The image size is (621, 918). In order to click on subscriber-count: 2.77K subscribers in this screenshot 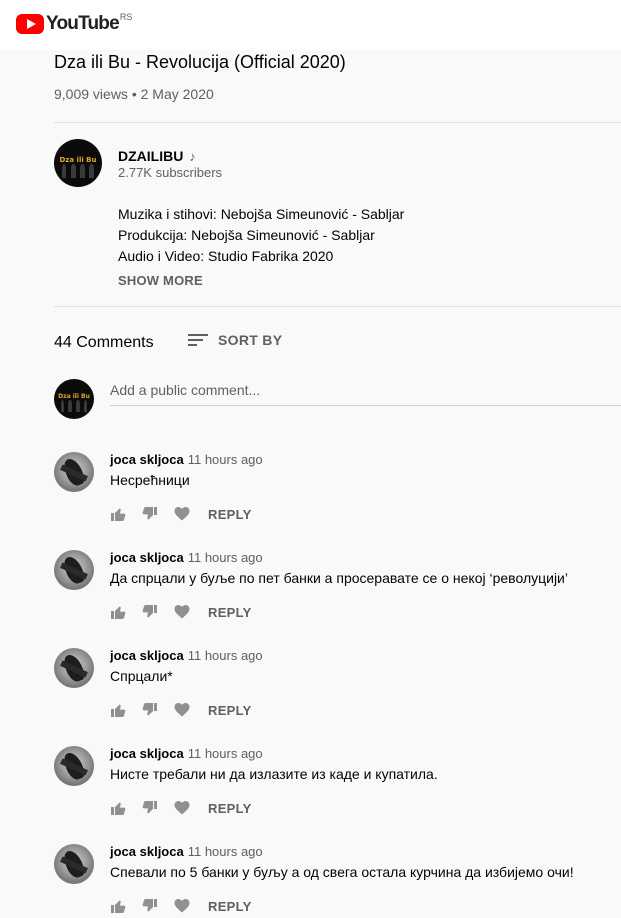, I will do `click(170, 172)`.